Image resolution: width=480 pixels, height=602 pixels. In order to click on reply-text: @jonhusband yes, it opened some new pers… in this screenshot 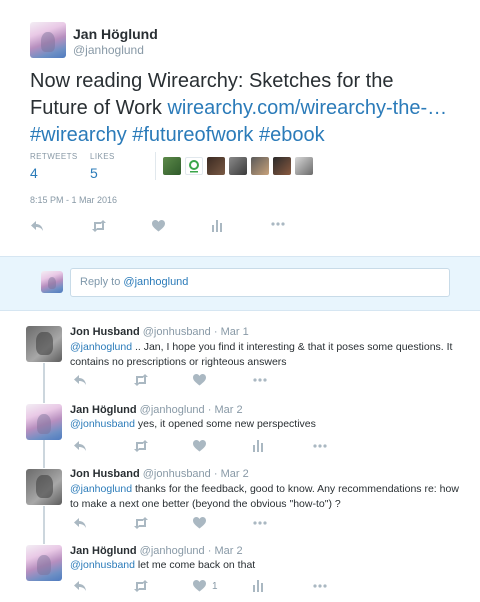, I will do `click(266, 424)`.